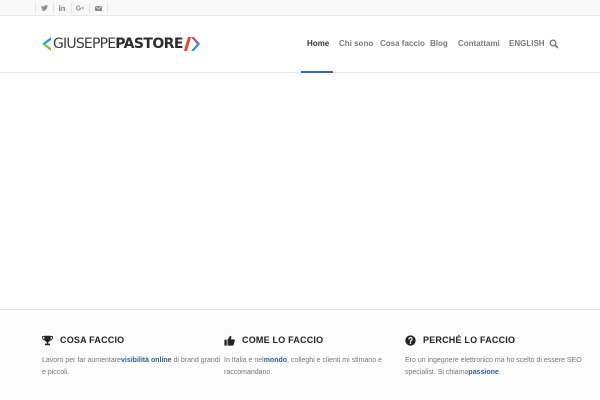 This screenshot has width=600, height=400. What do you see at coordinates (479, 44) in the screenshot?
I see `nav-item-contattami: Contattami` at bounding box center [479, 44].